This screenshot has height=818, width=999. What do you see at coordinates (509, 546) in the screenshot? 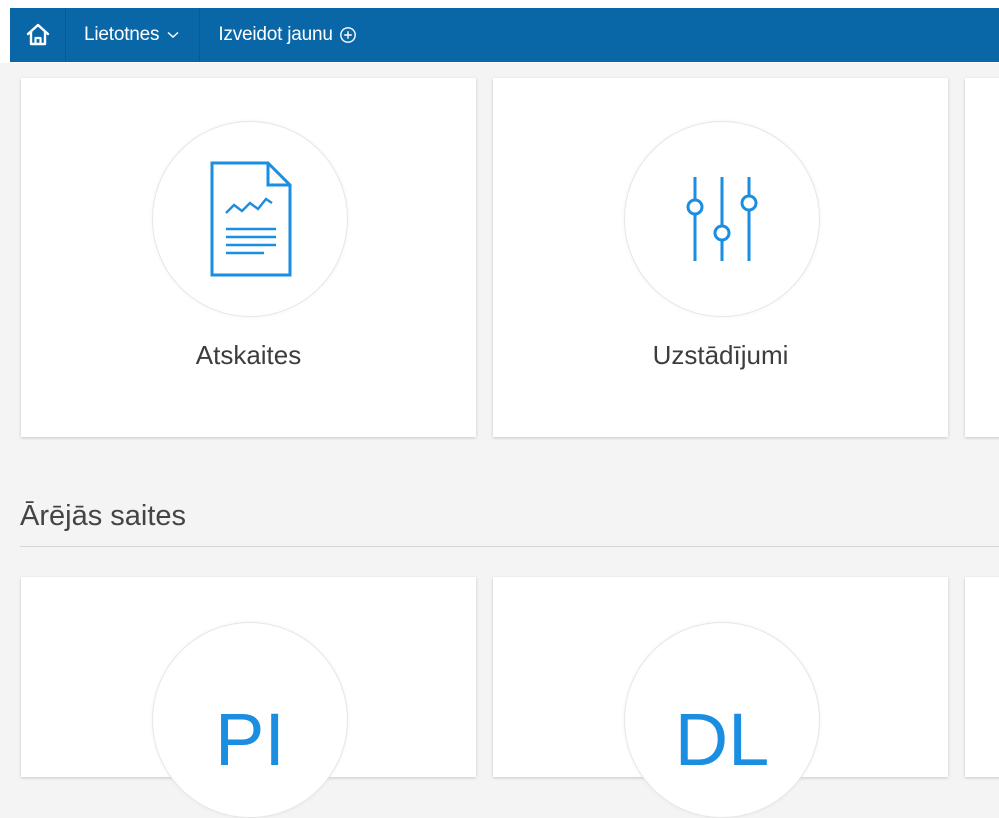
I see `section-divider` at bounding box center [509, 546].